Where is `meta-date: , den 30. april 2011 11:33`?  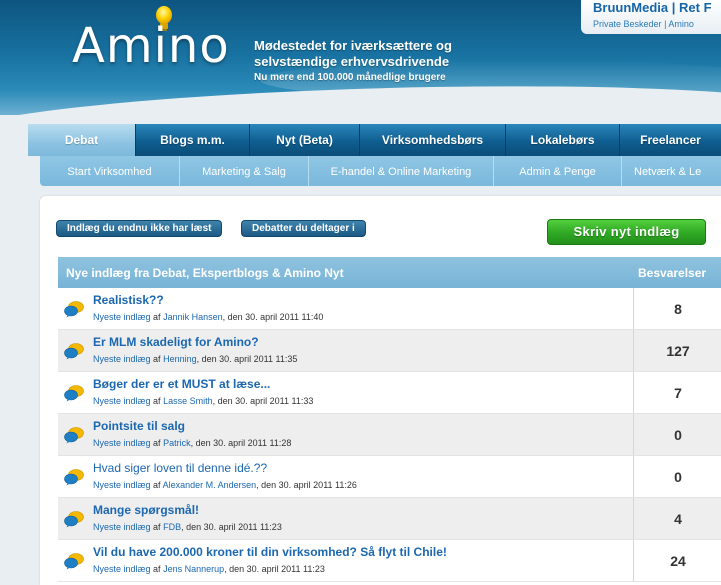
meta-date: , den 30. april 2011 11:33 is located at coordinates (263, 401).